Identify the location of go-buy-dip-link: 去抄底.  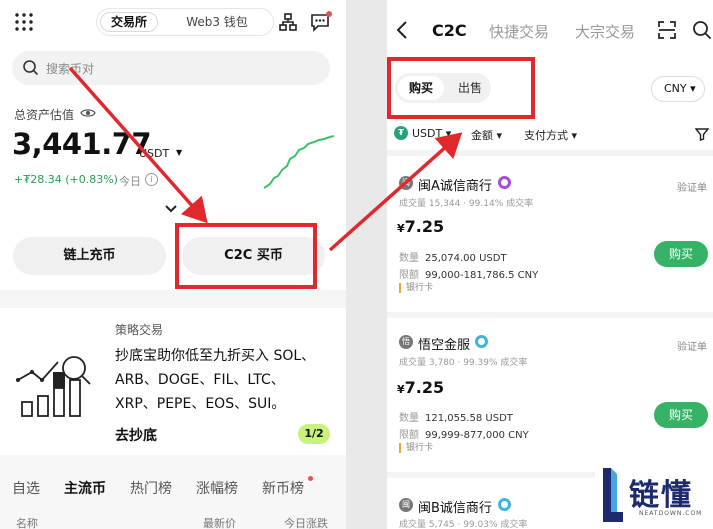
(136, 435).